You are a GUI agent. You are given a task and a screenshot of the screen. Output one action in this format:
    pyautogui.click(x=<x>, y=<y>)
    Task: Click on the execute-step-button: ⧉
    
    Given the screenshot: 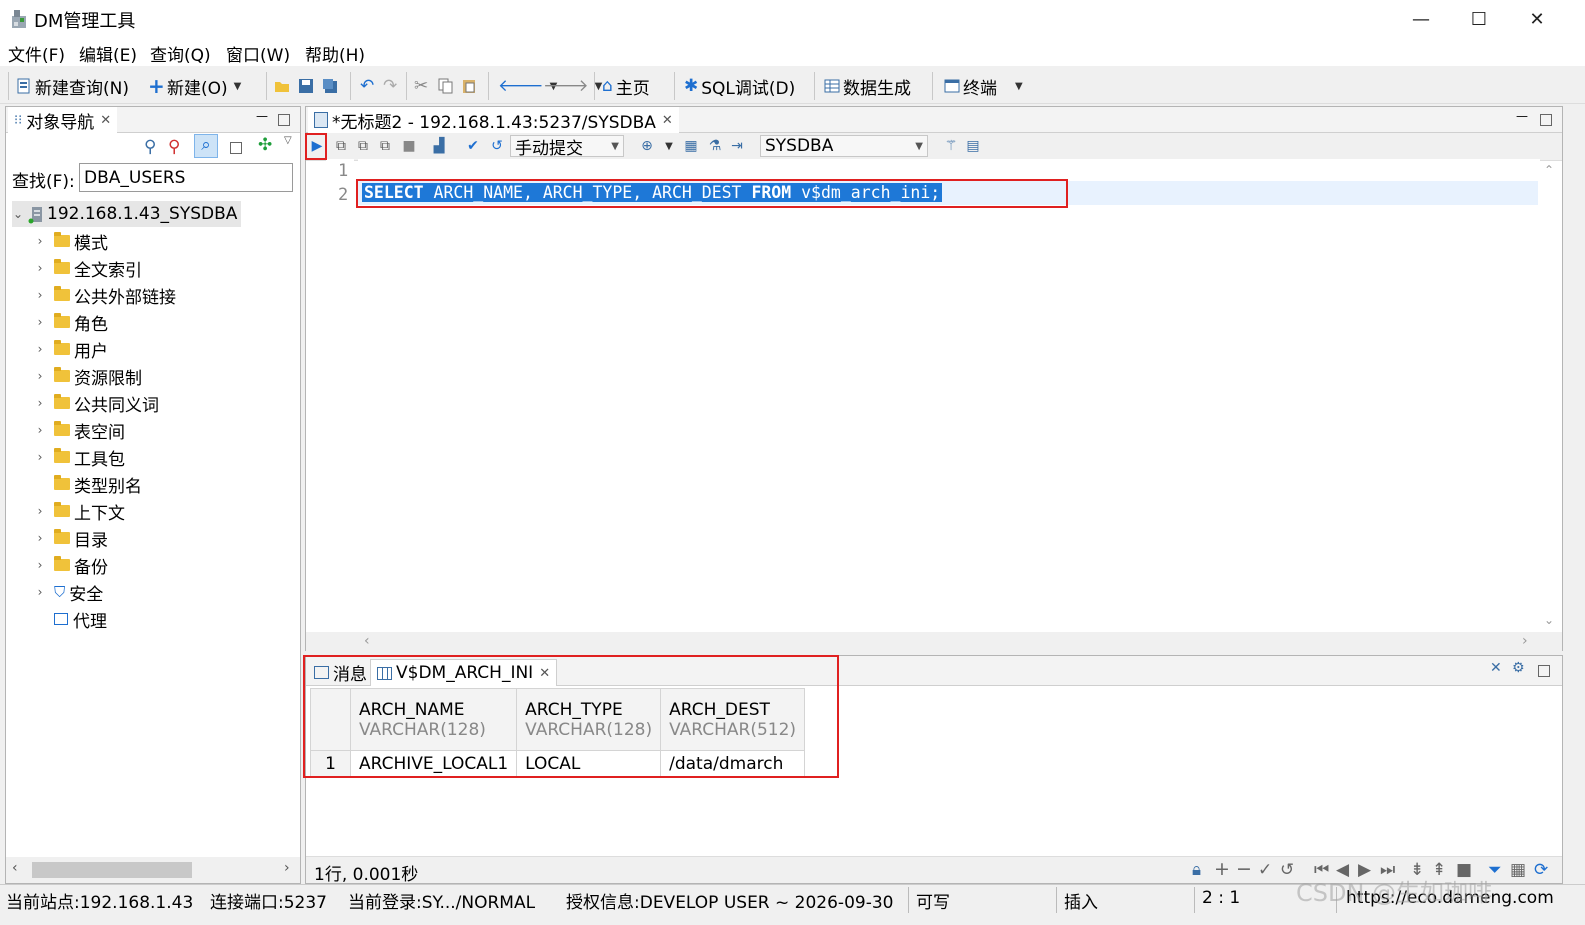 What is the action you would take?
    pyautogui.click(x=341, y=146)
    